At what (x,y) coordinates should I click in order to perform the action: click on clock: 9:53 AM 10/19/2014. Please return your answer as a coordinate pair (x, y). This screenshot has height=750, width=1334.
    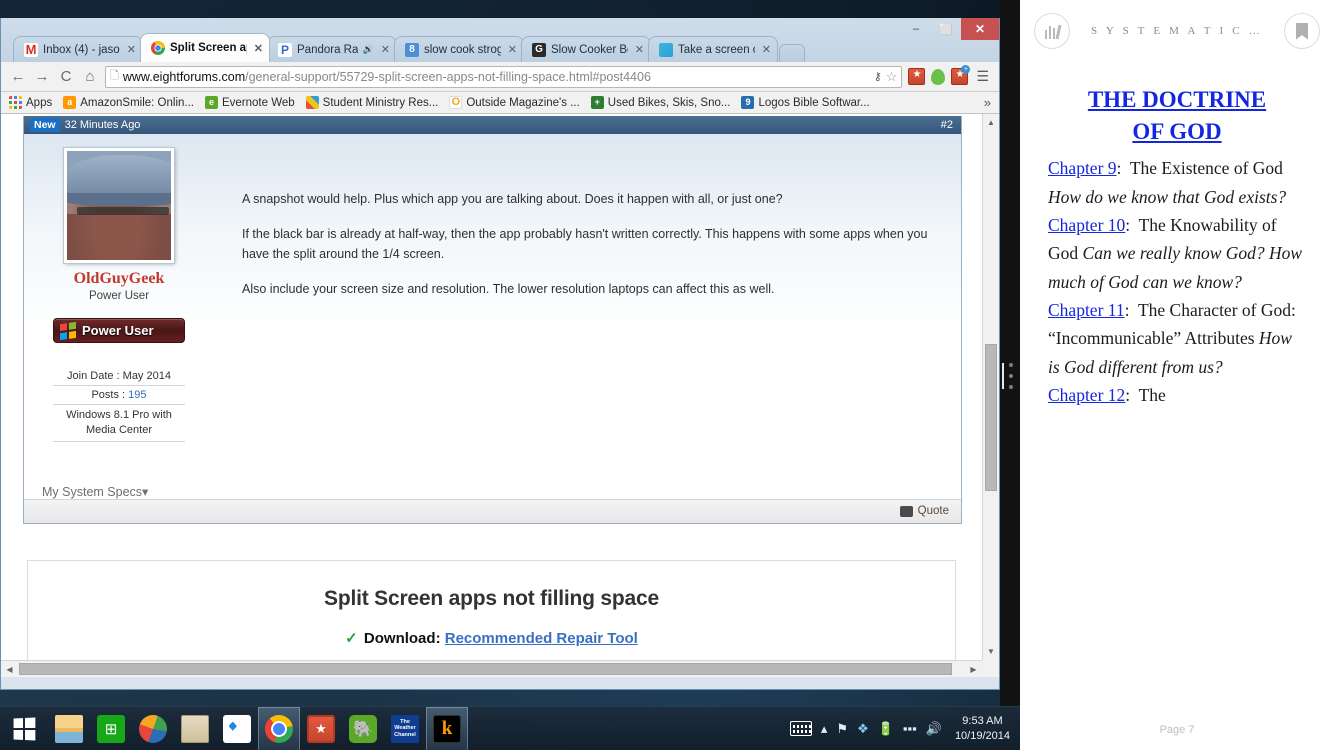
    Looking at the image, I should click on (980, 729).